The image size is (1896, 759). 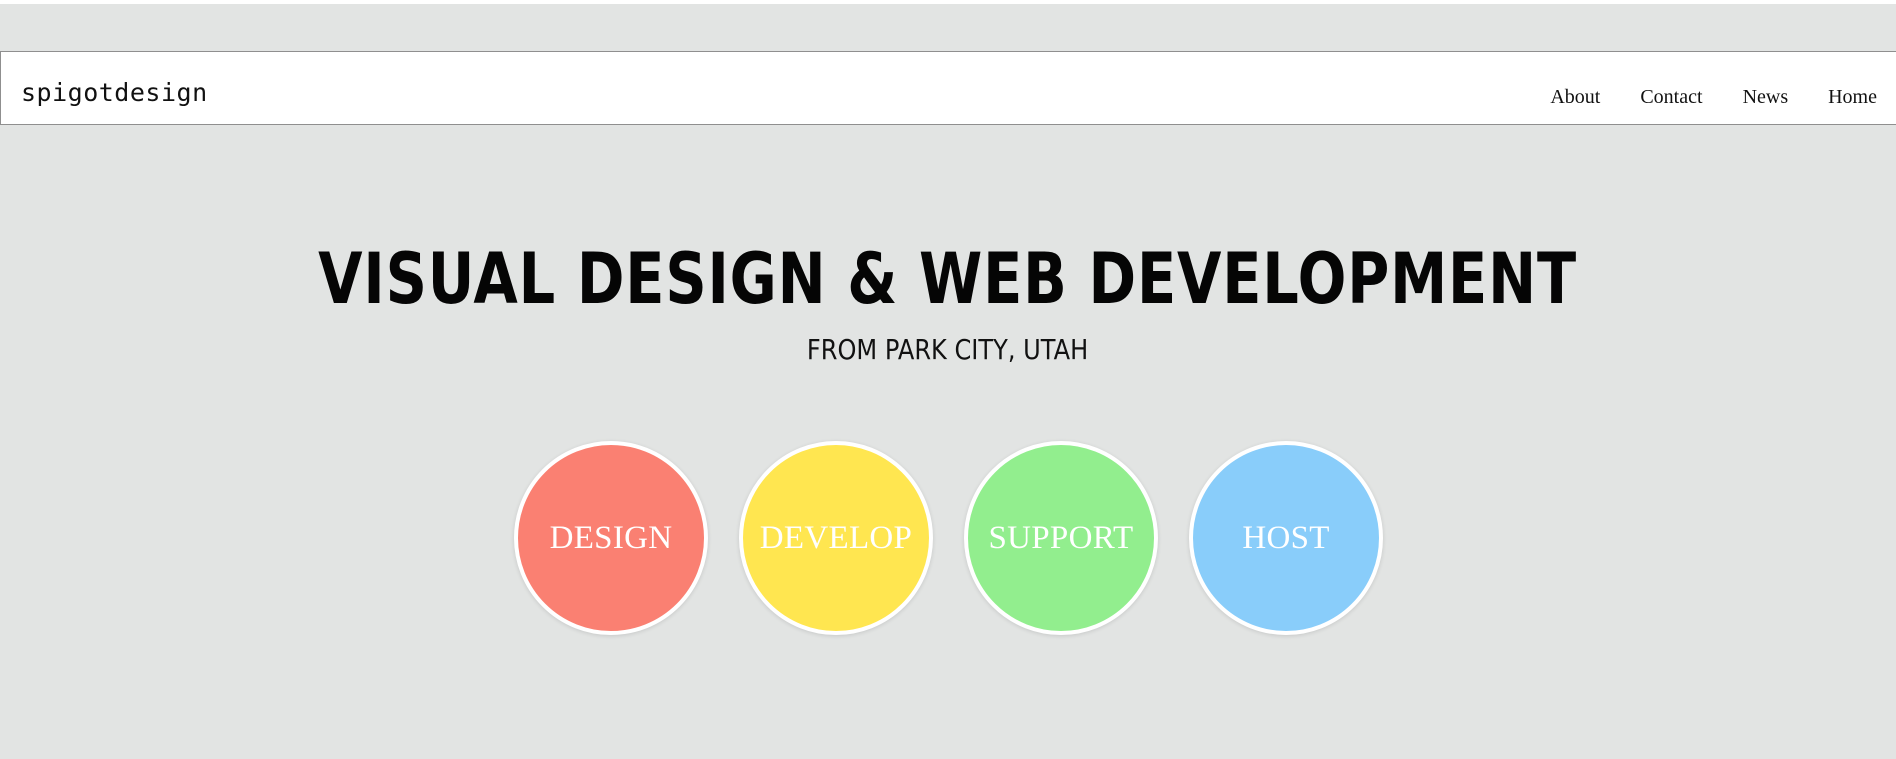 I want to click on support-service-label: SUPPORT, so click(x=1061, y=537).